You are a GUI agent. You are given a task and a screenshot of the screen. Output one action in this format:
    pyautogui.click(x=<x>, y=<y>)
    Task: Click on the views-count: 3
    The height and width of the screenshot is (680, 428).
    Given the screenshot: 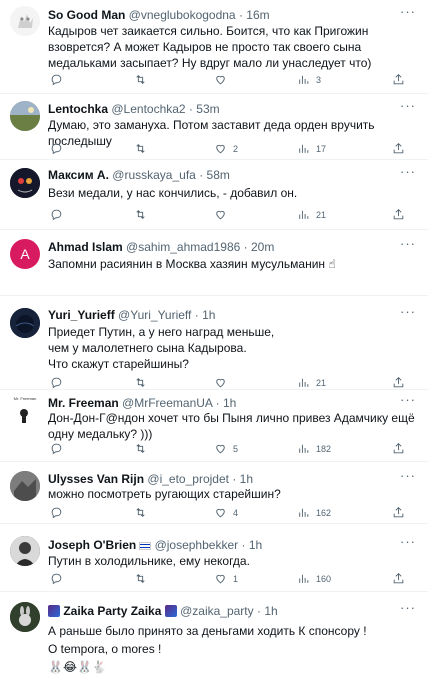 What is the action you would take?
    pyautogui.click(x=319, y=79)
    